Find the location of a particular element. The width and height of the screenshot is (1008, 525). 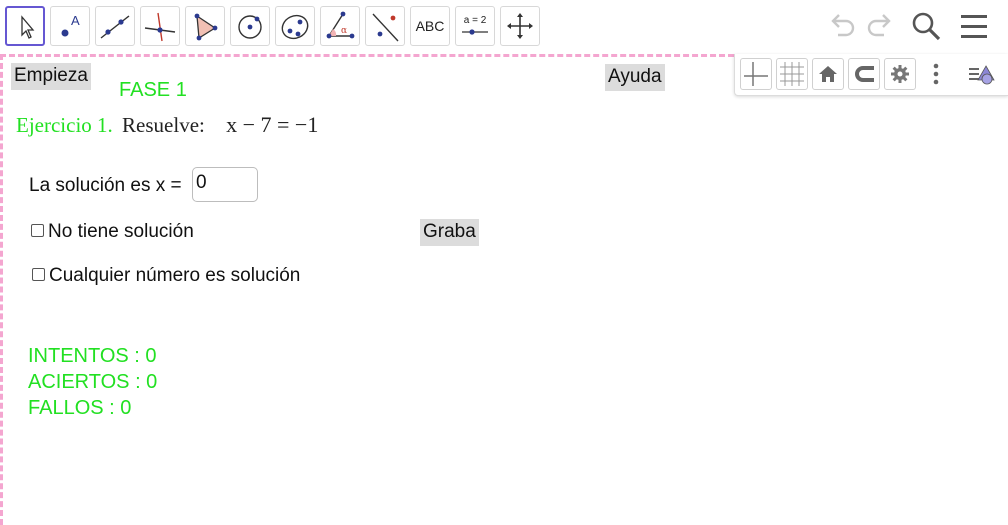

axes-icon is located at coordinates (756, 74).